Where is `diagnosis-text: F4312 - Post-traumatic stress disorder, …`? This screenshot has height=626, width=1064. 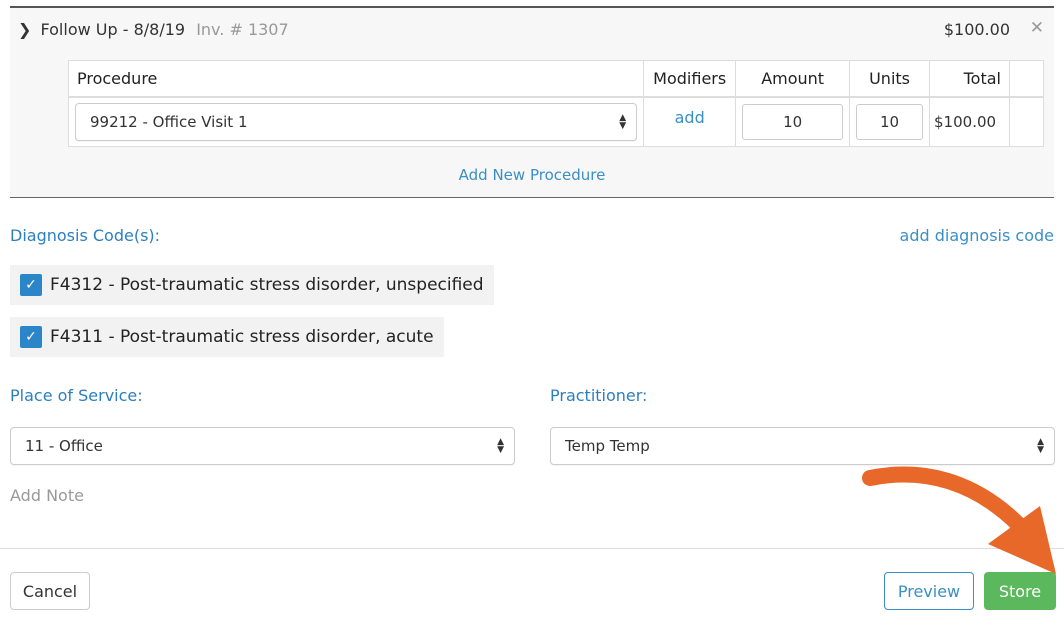
diagnosis-text: F4312 - Post-traumatic stress disorder, … is located at coordinates (267, 285).